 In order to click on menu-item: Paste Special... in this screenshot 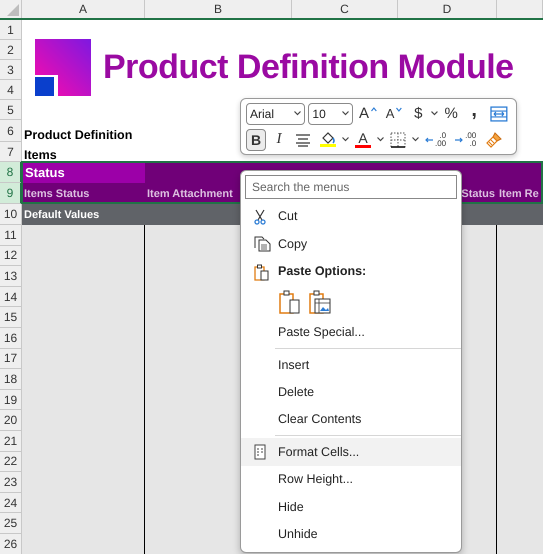, I will do `click(351, 332)`.